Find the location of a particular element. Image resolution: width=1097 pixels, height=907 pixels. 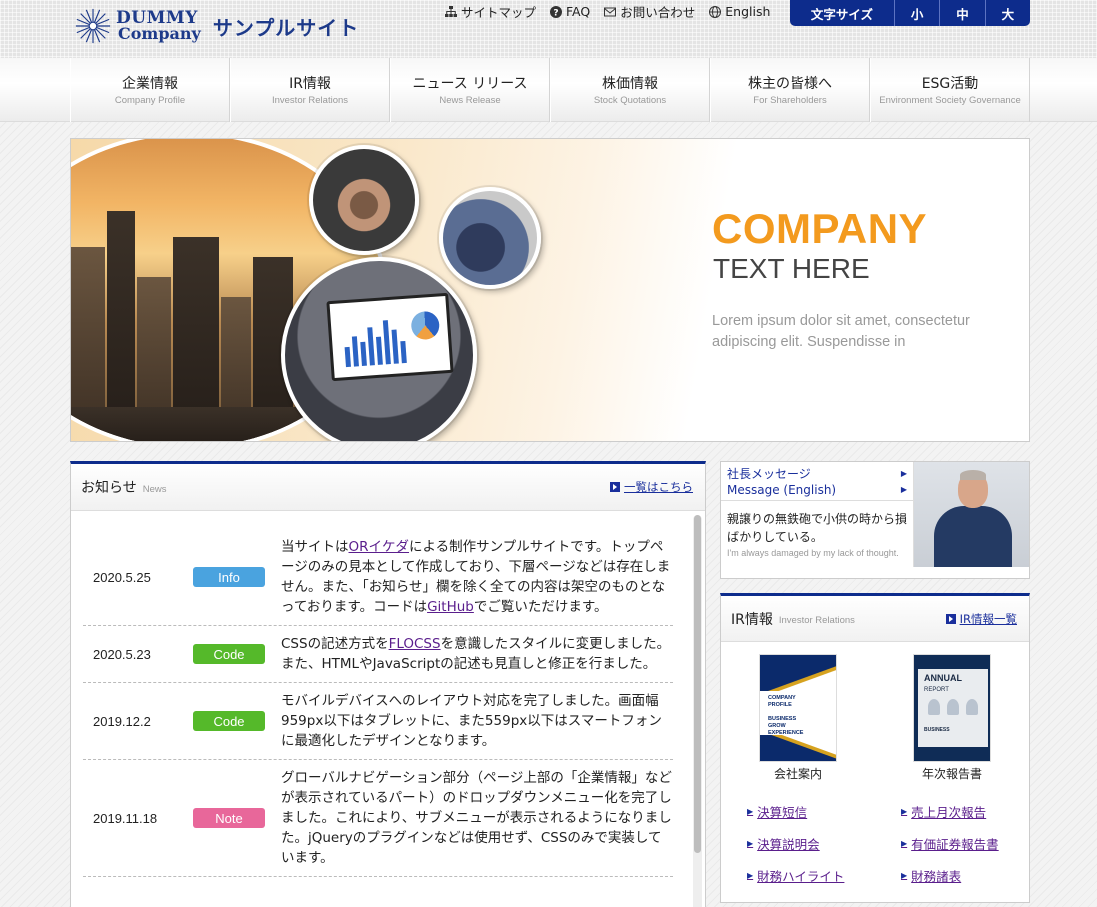

font-size-small-button: 小 is located at coordinates (916, 13).